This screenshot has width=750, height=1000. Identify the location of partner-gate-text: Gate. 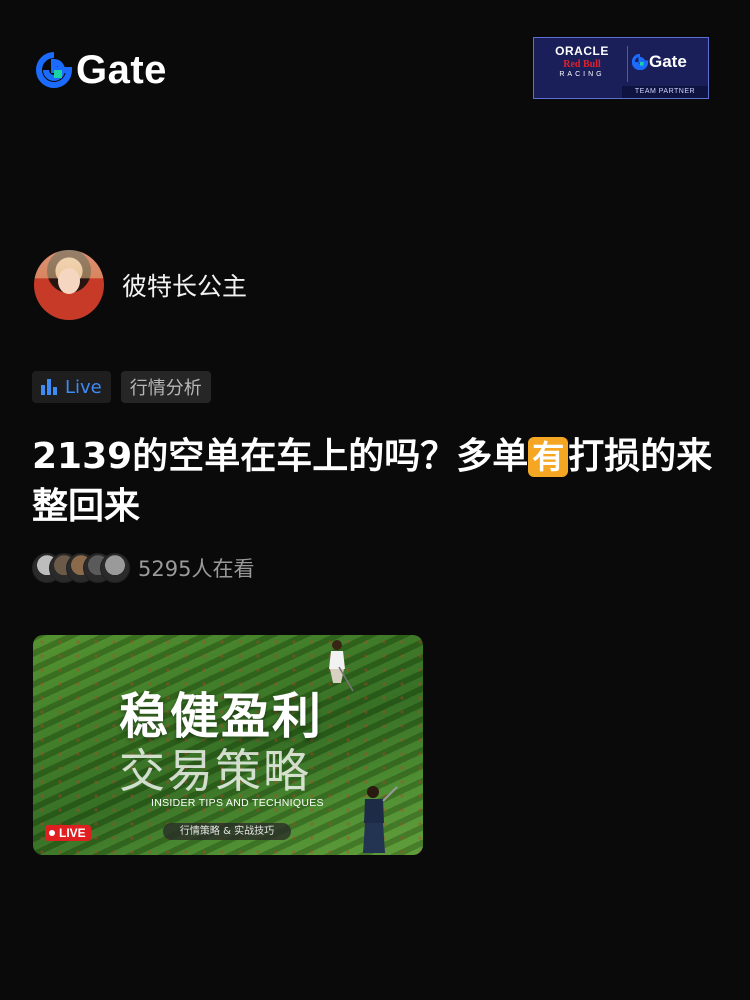
(668, 61).